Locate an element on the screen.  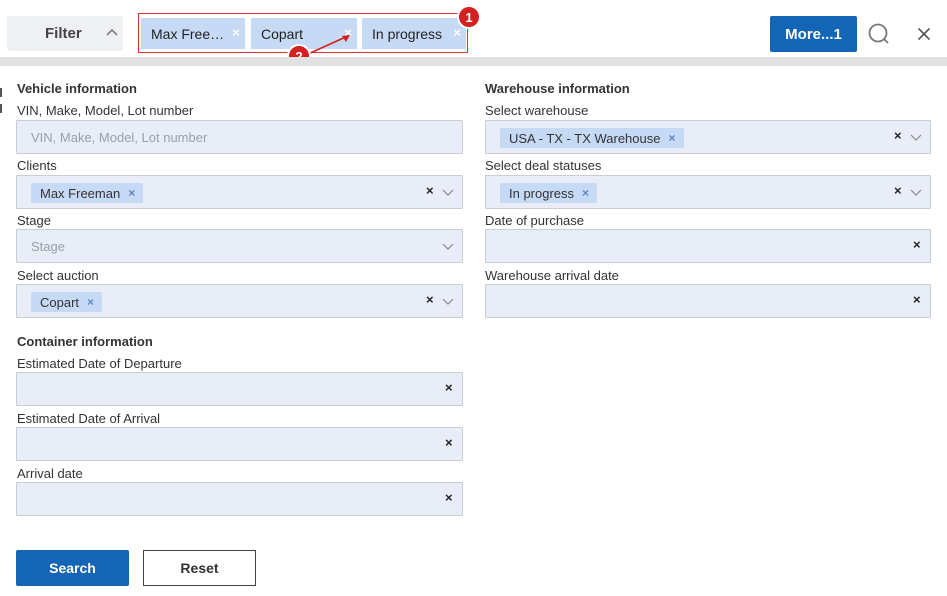
auction-select: Copart × × is located at coordinates (239, 301).